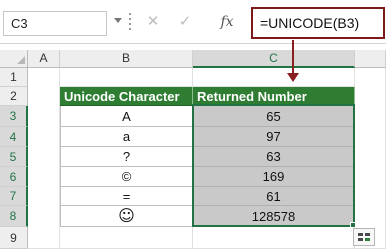  I want to click on row-header-3: 3, so click(14, 116).